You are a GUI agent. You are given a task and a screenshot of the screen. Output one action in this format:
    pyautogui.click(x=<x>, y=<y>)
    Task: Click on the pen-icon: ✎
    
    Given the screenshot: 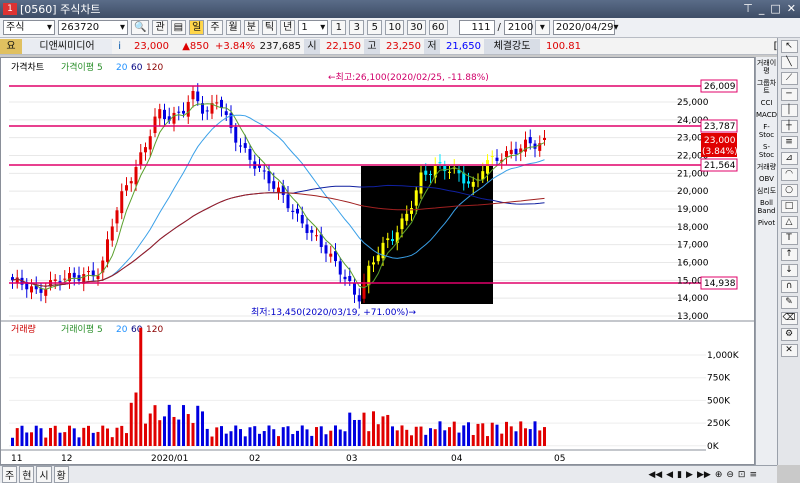 What is the action you would take?
    pyautogui.click(x=789, y=302)
    